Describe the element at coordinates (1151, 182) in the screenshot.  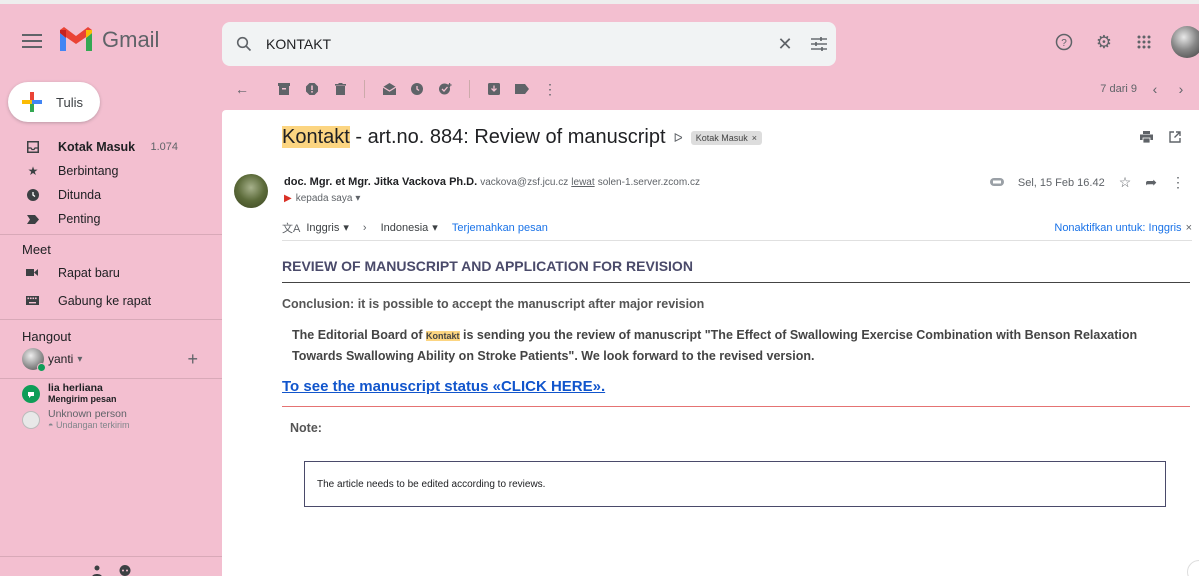
I see `reply-icon: ➦` at that location.